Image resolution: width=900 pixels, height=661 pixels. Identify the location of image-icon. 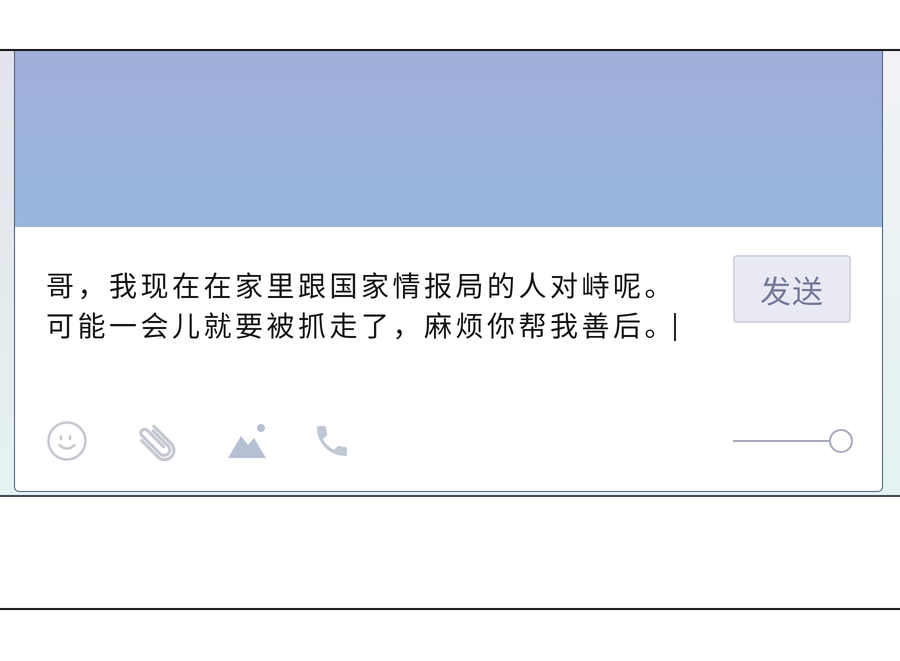
(247, 441).